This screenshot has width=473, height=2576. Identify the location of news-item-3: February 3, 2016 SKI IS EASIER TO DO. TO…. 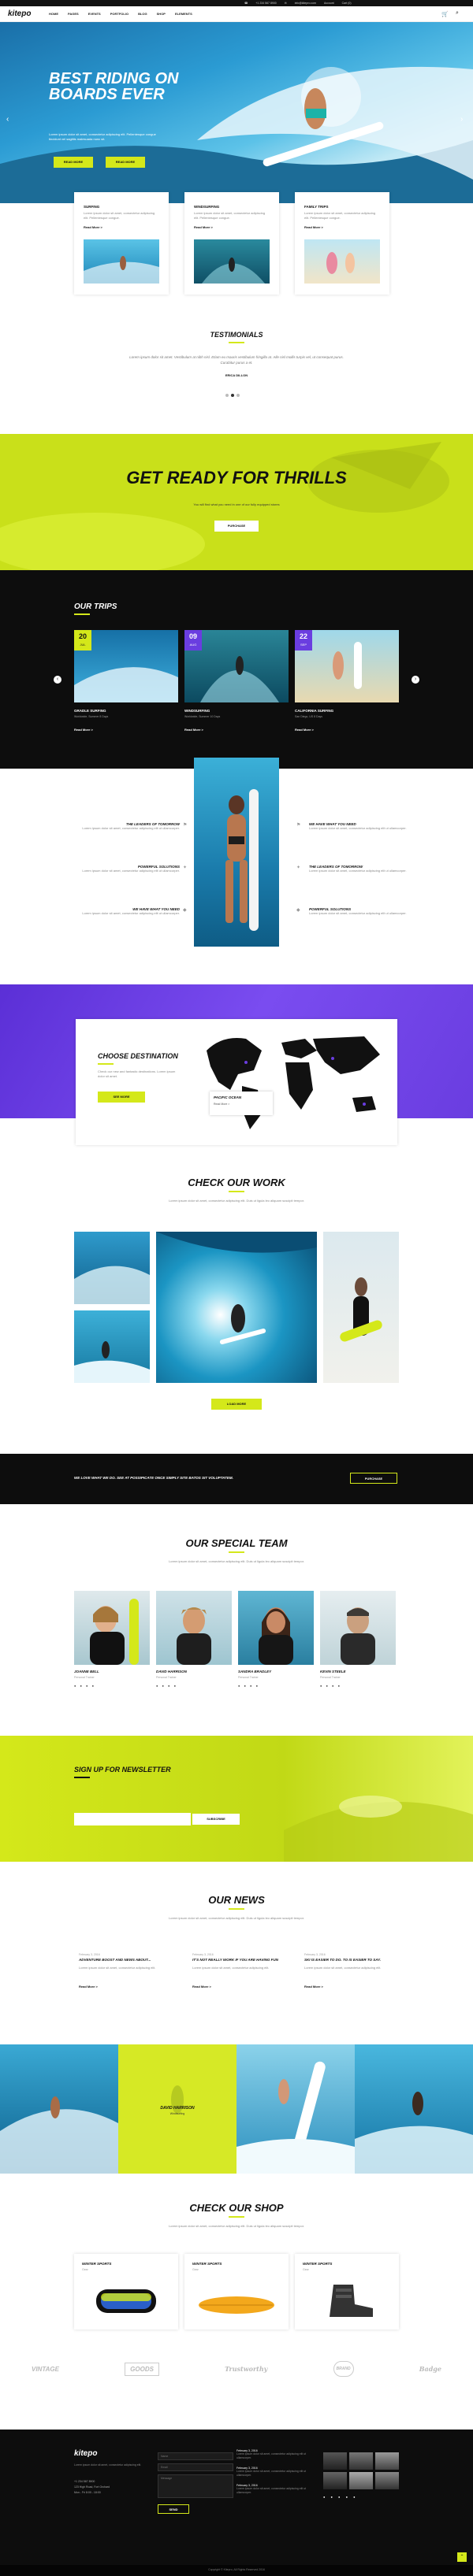
(353, 1971).